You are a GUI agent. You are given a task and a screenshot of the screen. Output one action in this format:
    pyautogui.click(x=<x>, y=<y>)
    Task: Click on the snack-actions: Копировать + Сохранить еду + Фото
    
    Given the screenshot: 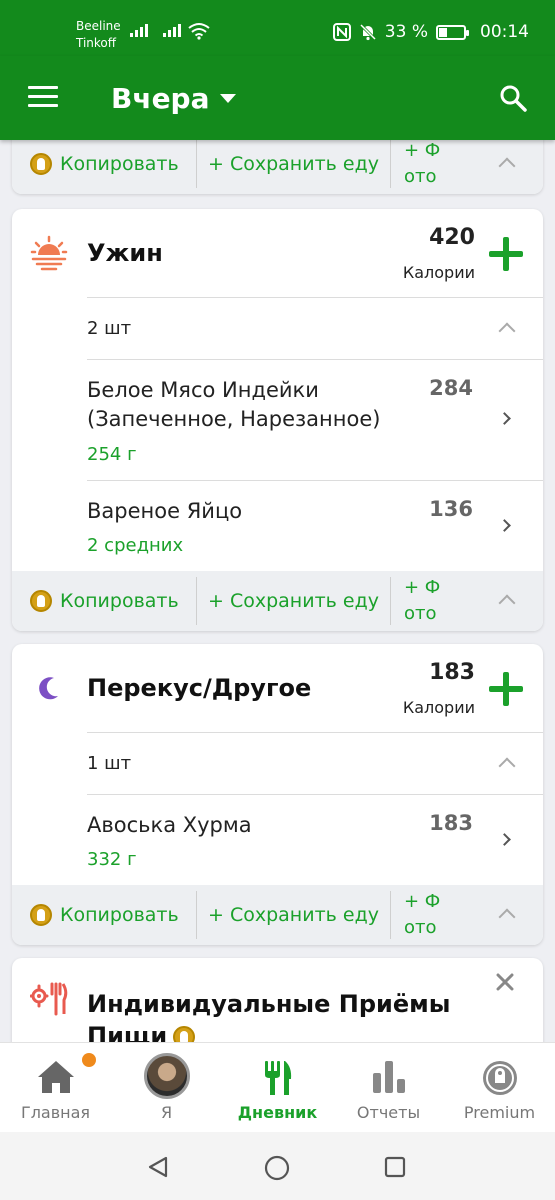 What is the action you would take?
    pyautogui.click(x=277, y=915)
    